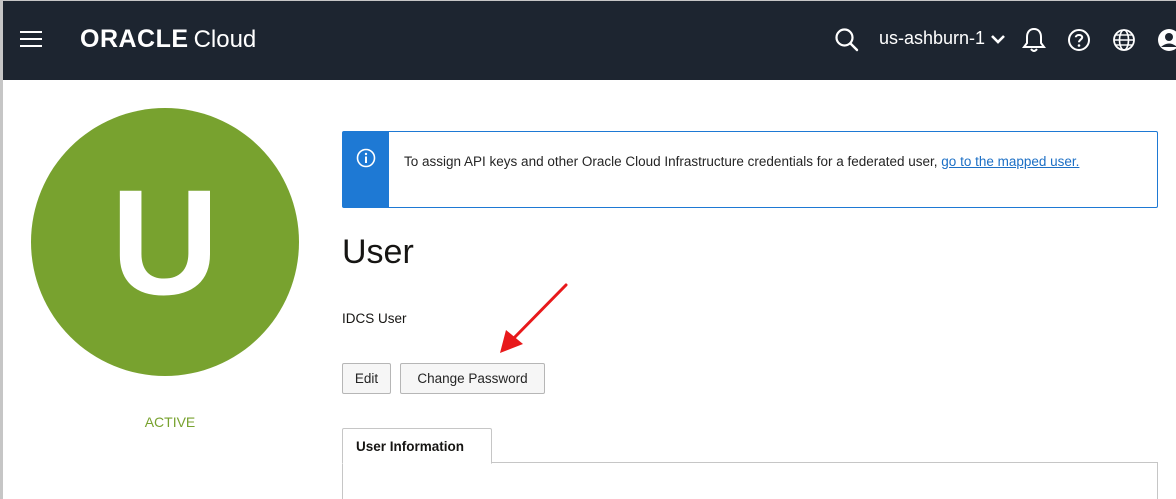 The image size is (1176, 499). Describe the element at coordinates (134, 39) in the screenshot. I see `brand-primary: ORACLE` at that location.